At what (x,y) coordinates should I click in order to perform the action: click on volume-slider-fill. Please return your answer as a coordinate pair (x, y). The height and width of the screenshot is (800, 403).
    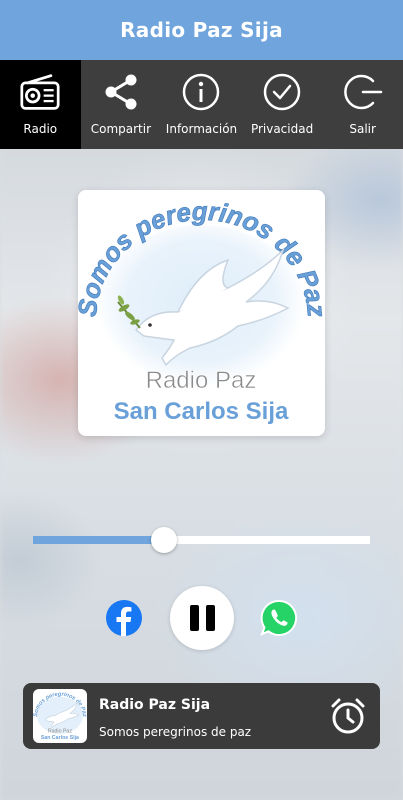
    Looking at the image, I should click on (98, 540).